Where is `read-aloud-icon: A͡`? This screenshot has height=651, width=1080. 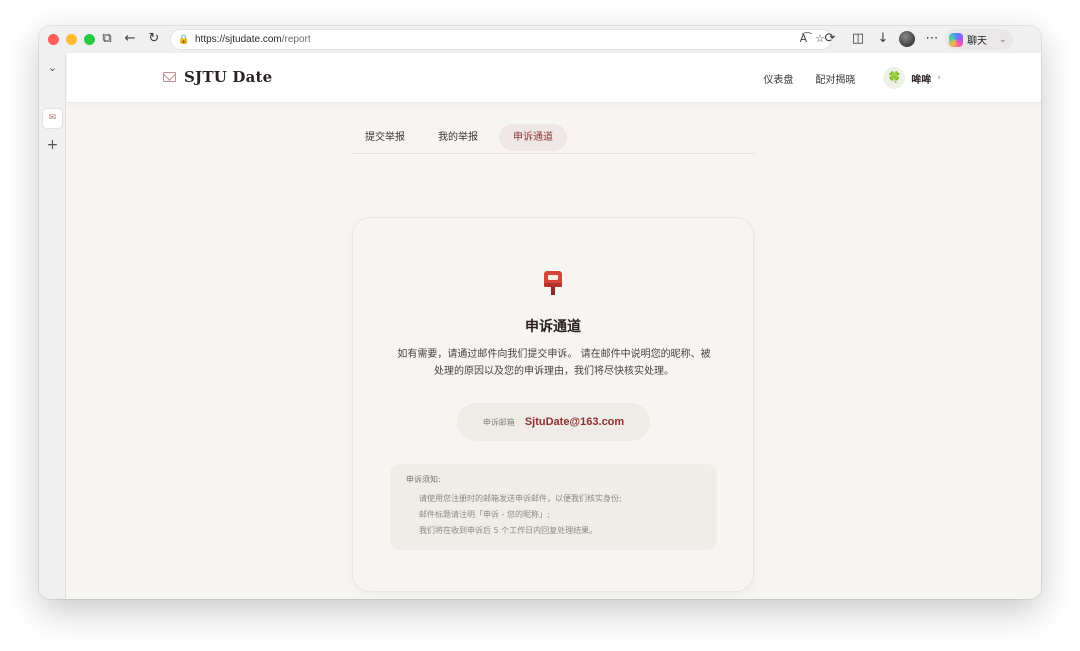 read-aloud-icon: A͡ is located at coordinates (804, 38).